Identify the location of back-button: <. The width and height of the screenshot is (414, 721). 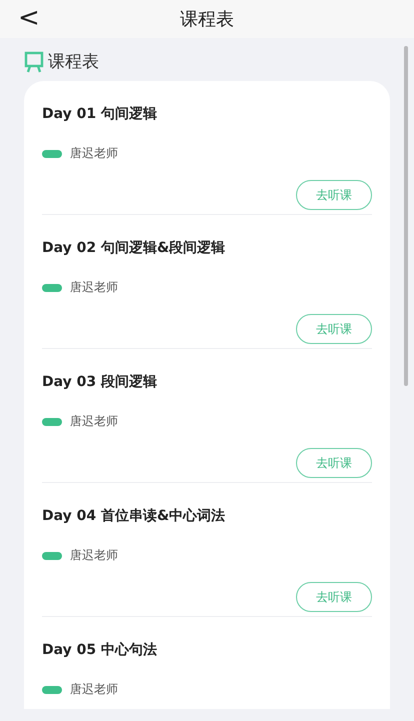
(29, 18).